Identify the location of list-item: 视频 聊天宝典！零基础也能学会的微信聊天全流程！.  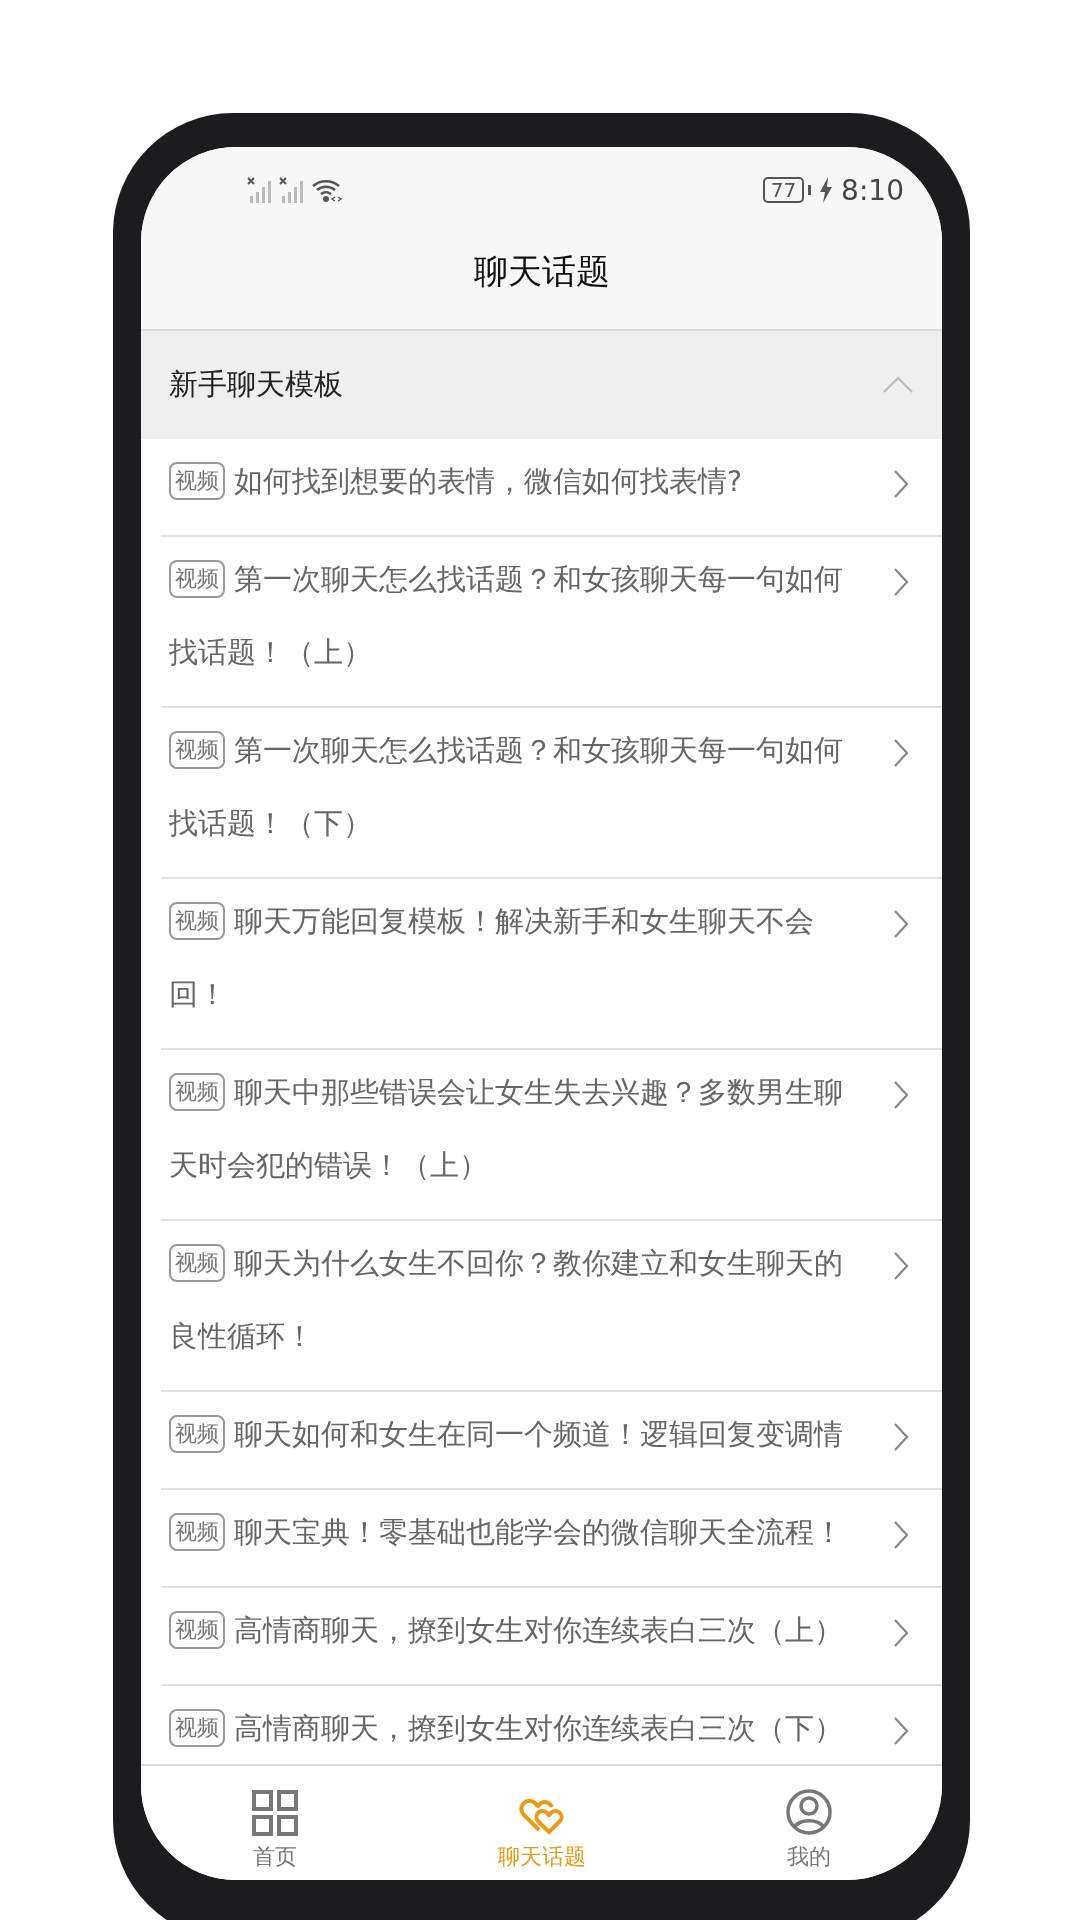
(551, 1539).